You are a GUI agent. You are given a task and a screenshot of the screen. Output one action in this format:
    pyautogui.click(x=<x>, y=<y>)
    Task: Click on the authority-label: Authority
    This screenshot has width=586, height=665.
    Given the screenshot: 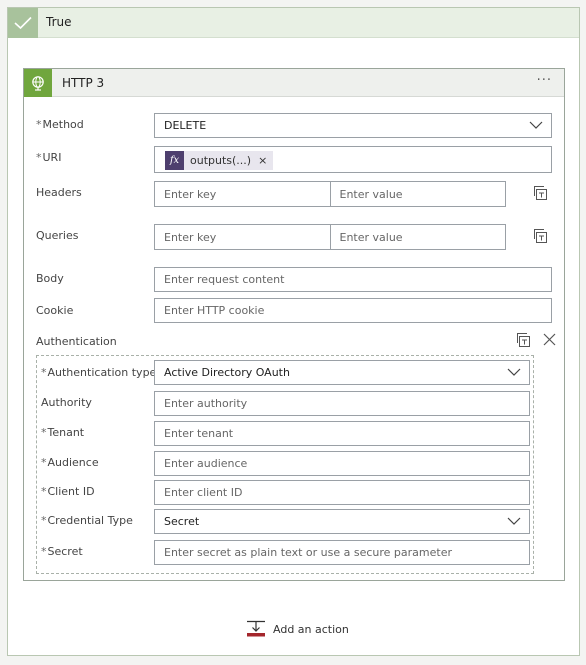 What is the action you would take?
    pyautogui.click(x=66, y=402)
    